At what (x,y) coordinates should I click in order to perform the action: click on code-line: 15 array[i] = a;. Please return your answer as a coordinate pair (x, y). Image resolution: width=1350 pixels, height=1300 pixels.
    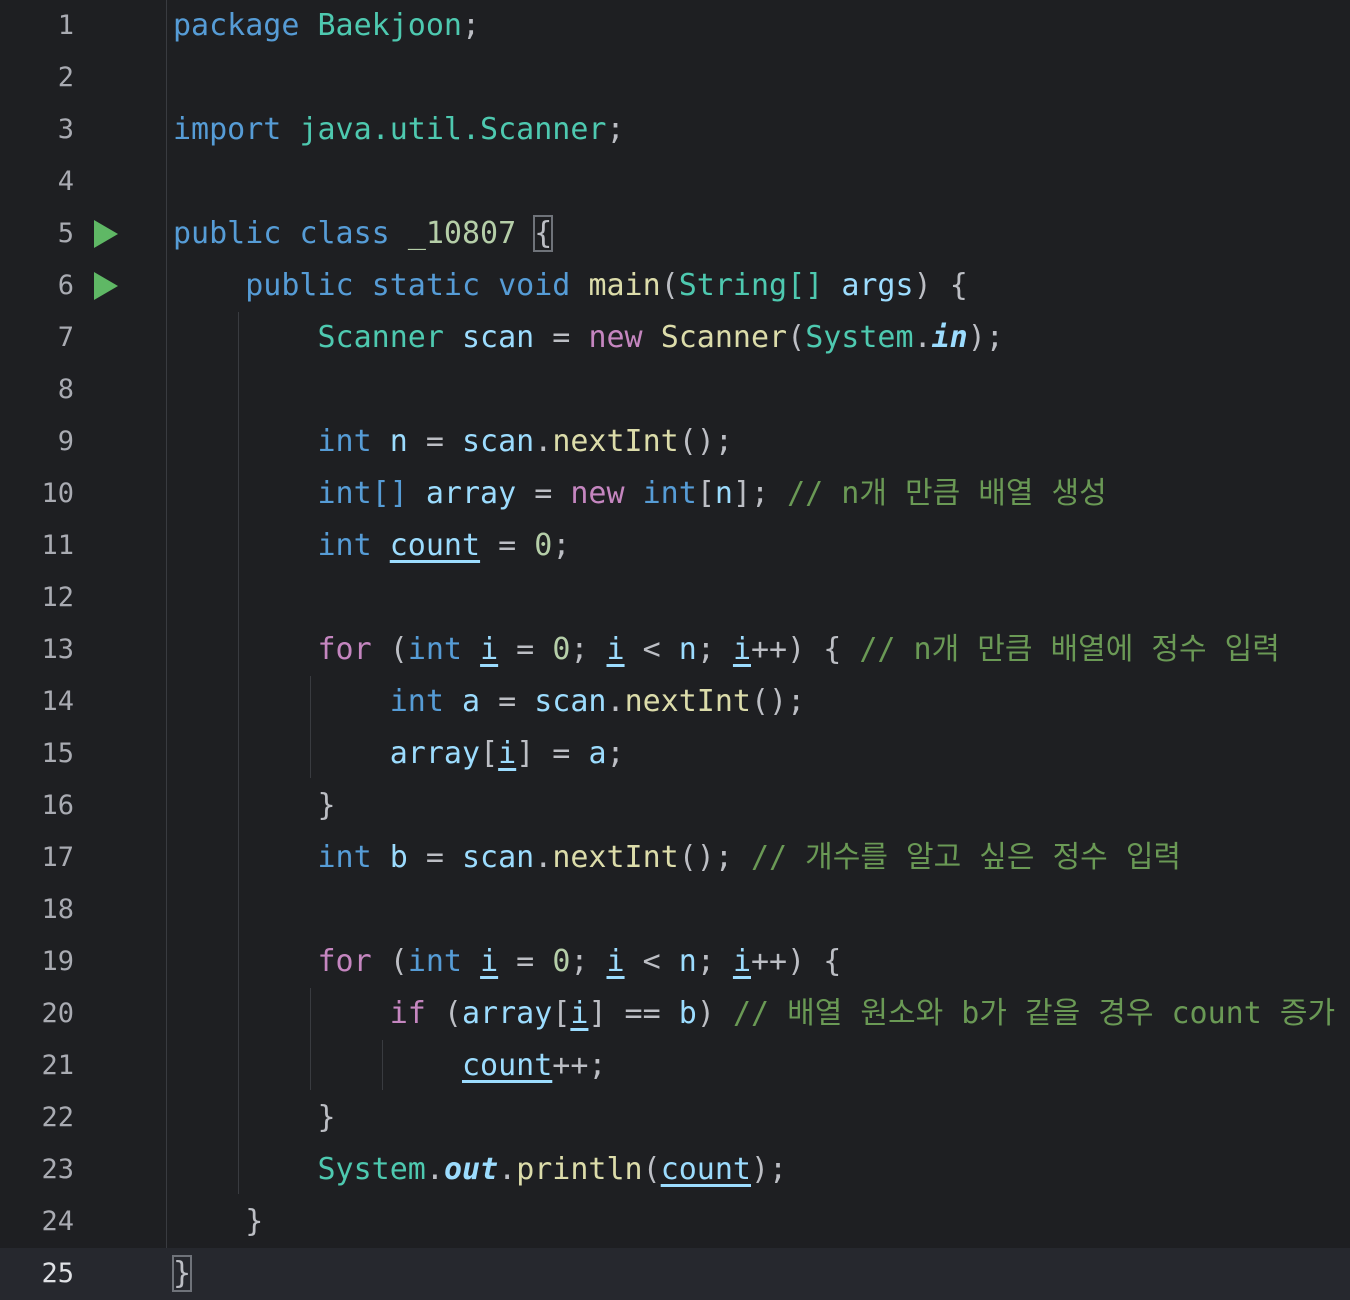
    Looking at the image, I should click on (675, 754).